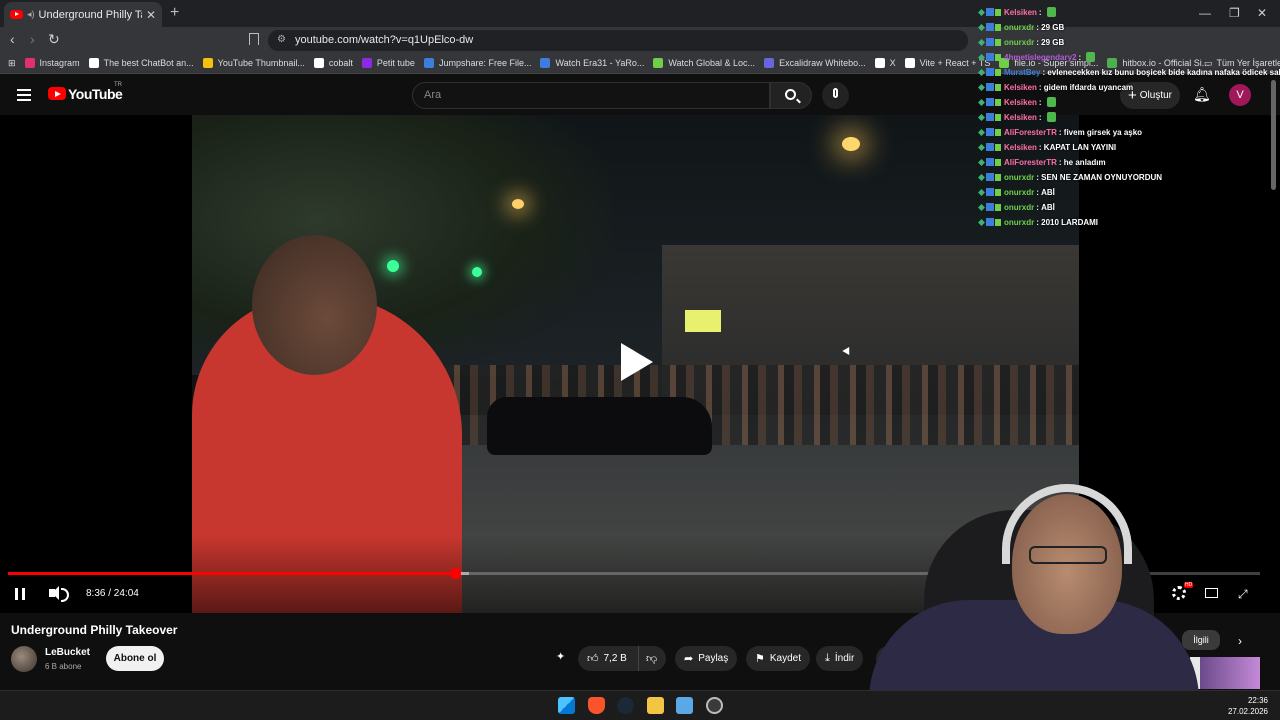 The image size is (1280, 720). I want to click on youtube-logo-text: YouTube, so click(95, 94).